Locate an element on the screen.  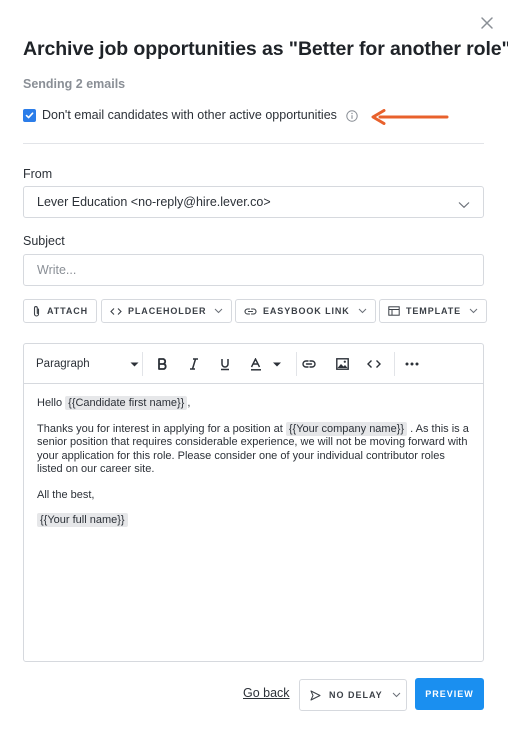
underline-icon is located at coordinates (225, 364).